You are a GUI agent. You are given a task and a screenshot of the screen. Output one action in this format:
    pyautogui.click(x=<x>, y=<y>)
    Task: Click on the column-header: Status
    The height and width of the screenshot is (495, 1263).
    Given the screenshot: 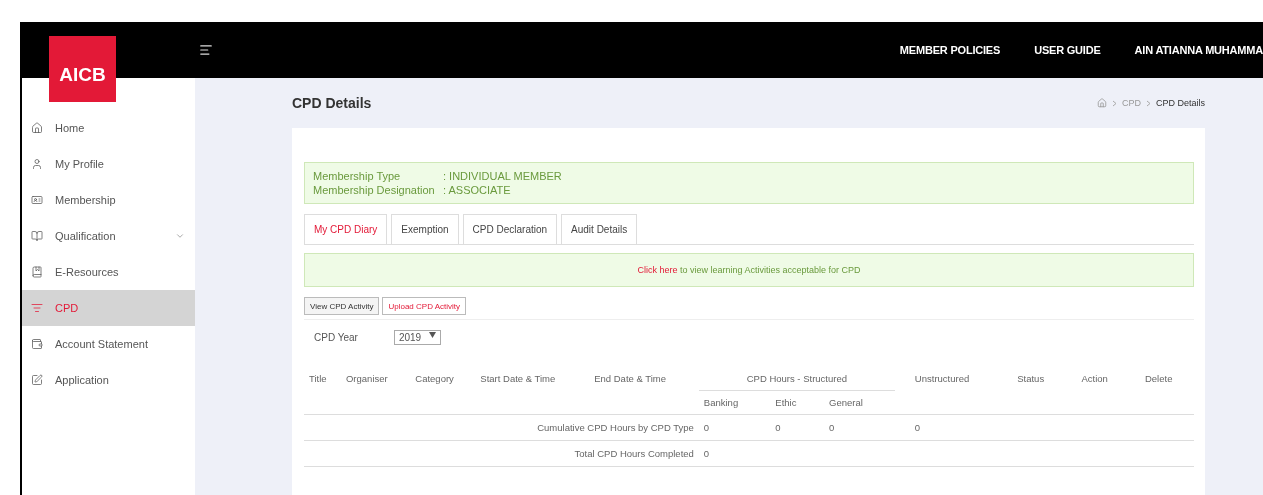 What is the action you would take?
    pyautogui.click(x=1033, y=391)
    